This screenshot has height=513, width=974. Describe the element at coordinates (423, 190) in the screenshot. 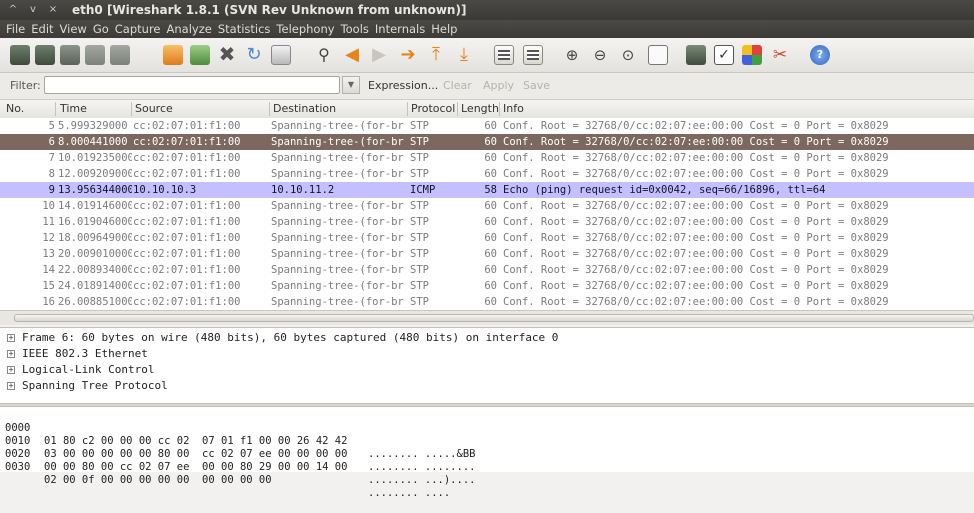

I see `packet-protocol: ICMP` at that location.